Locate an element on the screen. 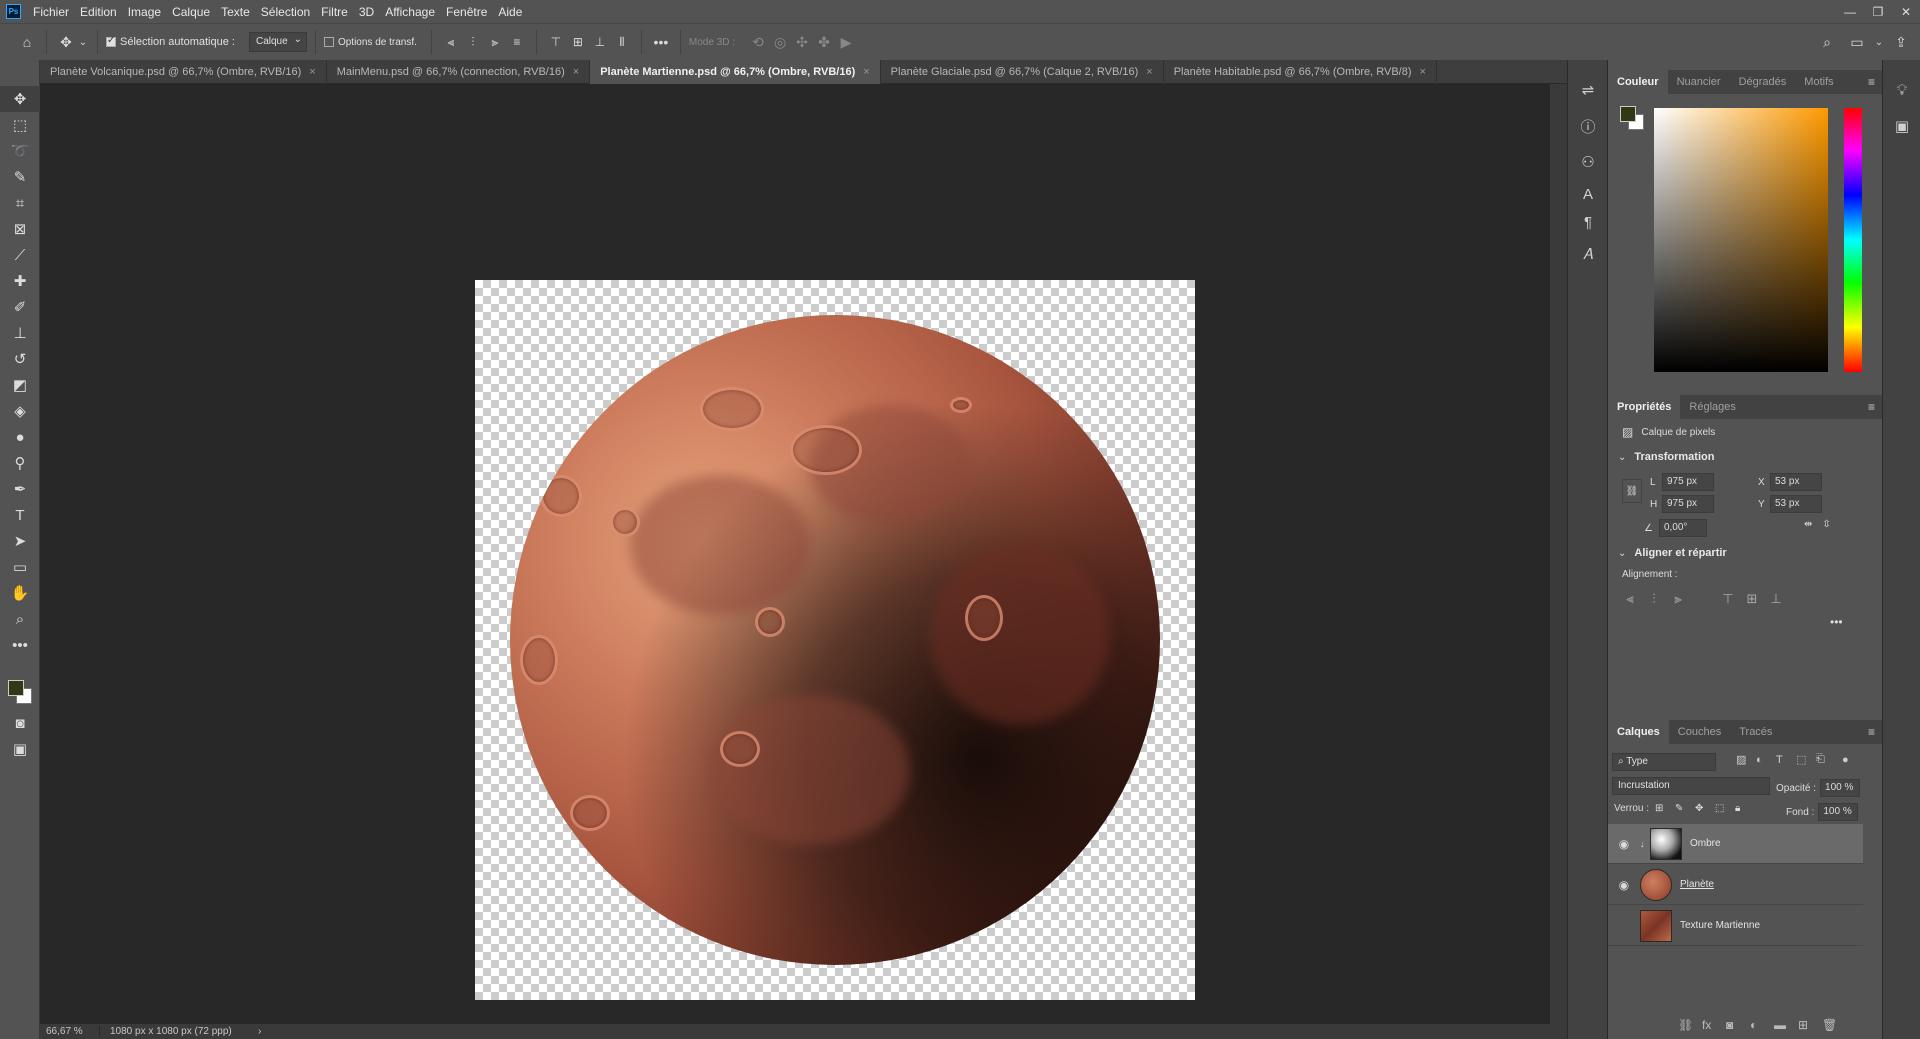 The height and width of the screenshot is (1039, 1920). brush-tool-icon: ✐ is located at coordinates (20, 307).